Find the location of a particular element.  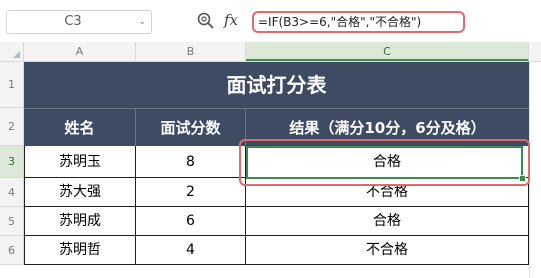

zoom-search-icon is located at coordinates (206, 21).